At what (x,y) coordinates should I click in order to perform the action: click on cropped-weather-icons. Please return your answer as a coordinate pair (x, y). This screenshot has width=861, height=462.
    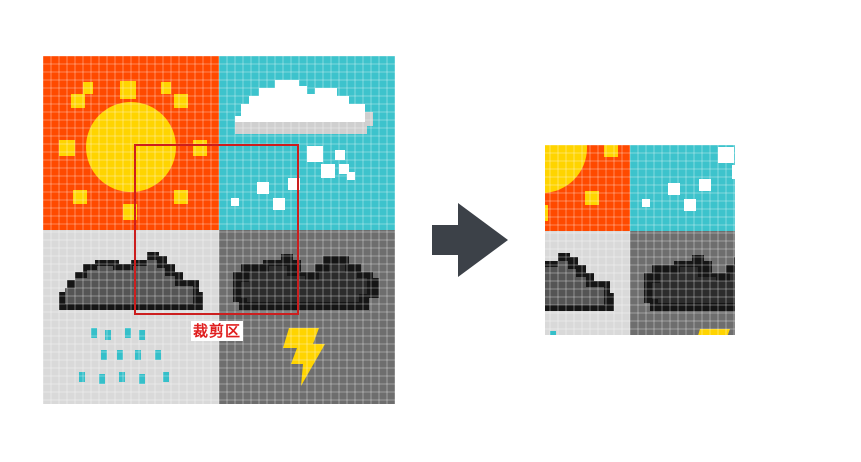
    Looking at the image, I should click on (640, 240).